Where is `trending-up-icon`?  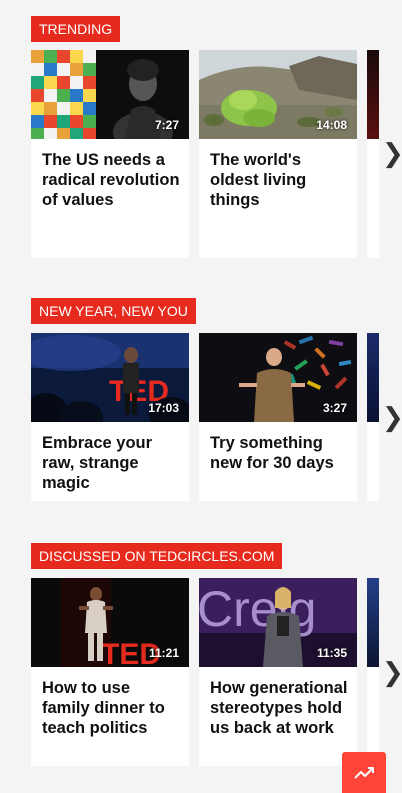
trending-up-icon is located at coordinates (364, 773).